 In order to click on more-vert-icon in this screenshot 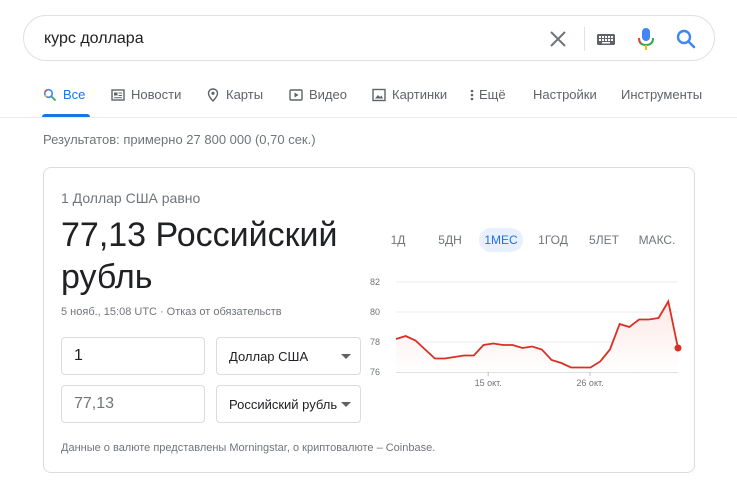, I will do `click(472, 95)`.